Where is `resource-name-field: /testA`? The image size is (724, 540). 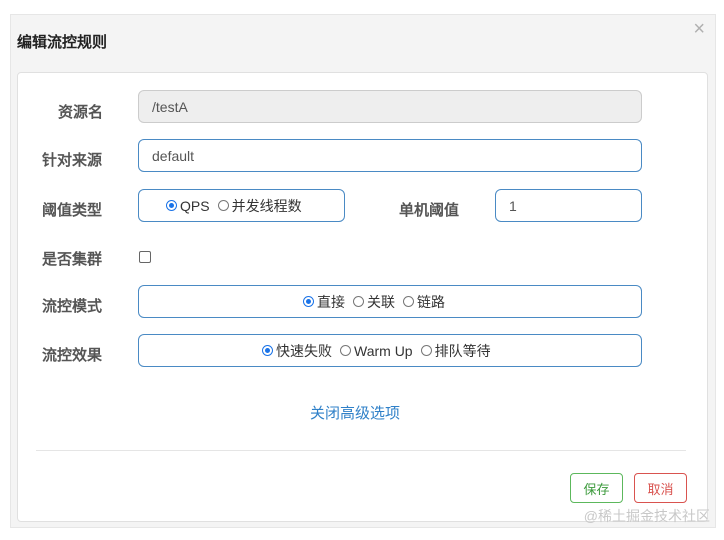
resource-name-field: /testA is located at coordinates (390, 106).